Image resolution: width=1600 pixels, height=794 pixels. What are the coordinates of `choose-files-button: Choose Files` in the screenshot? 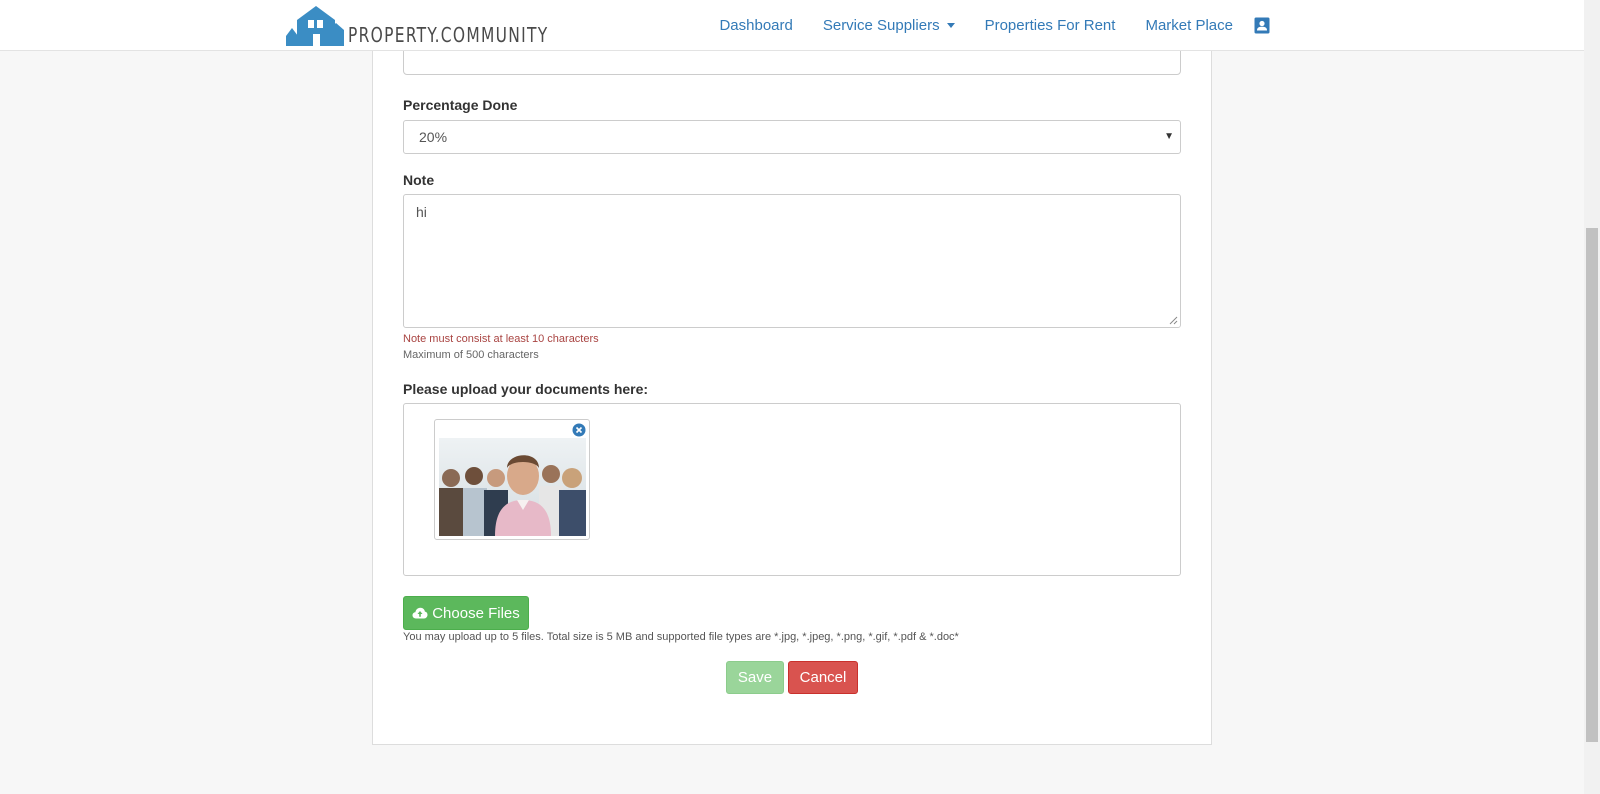 It's located at (466, 613).